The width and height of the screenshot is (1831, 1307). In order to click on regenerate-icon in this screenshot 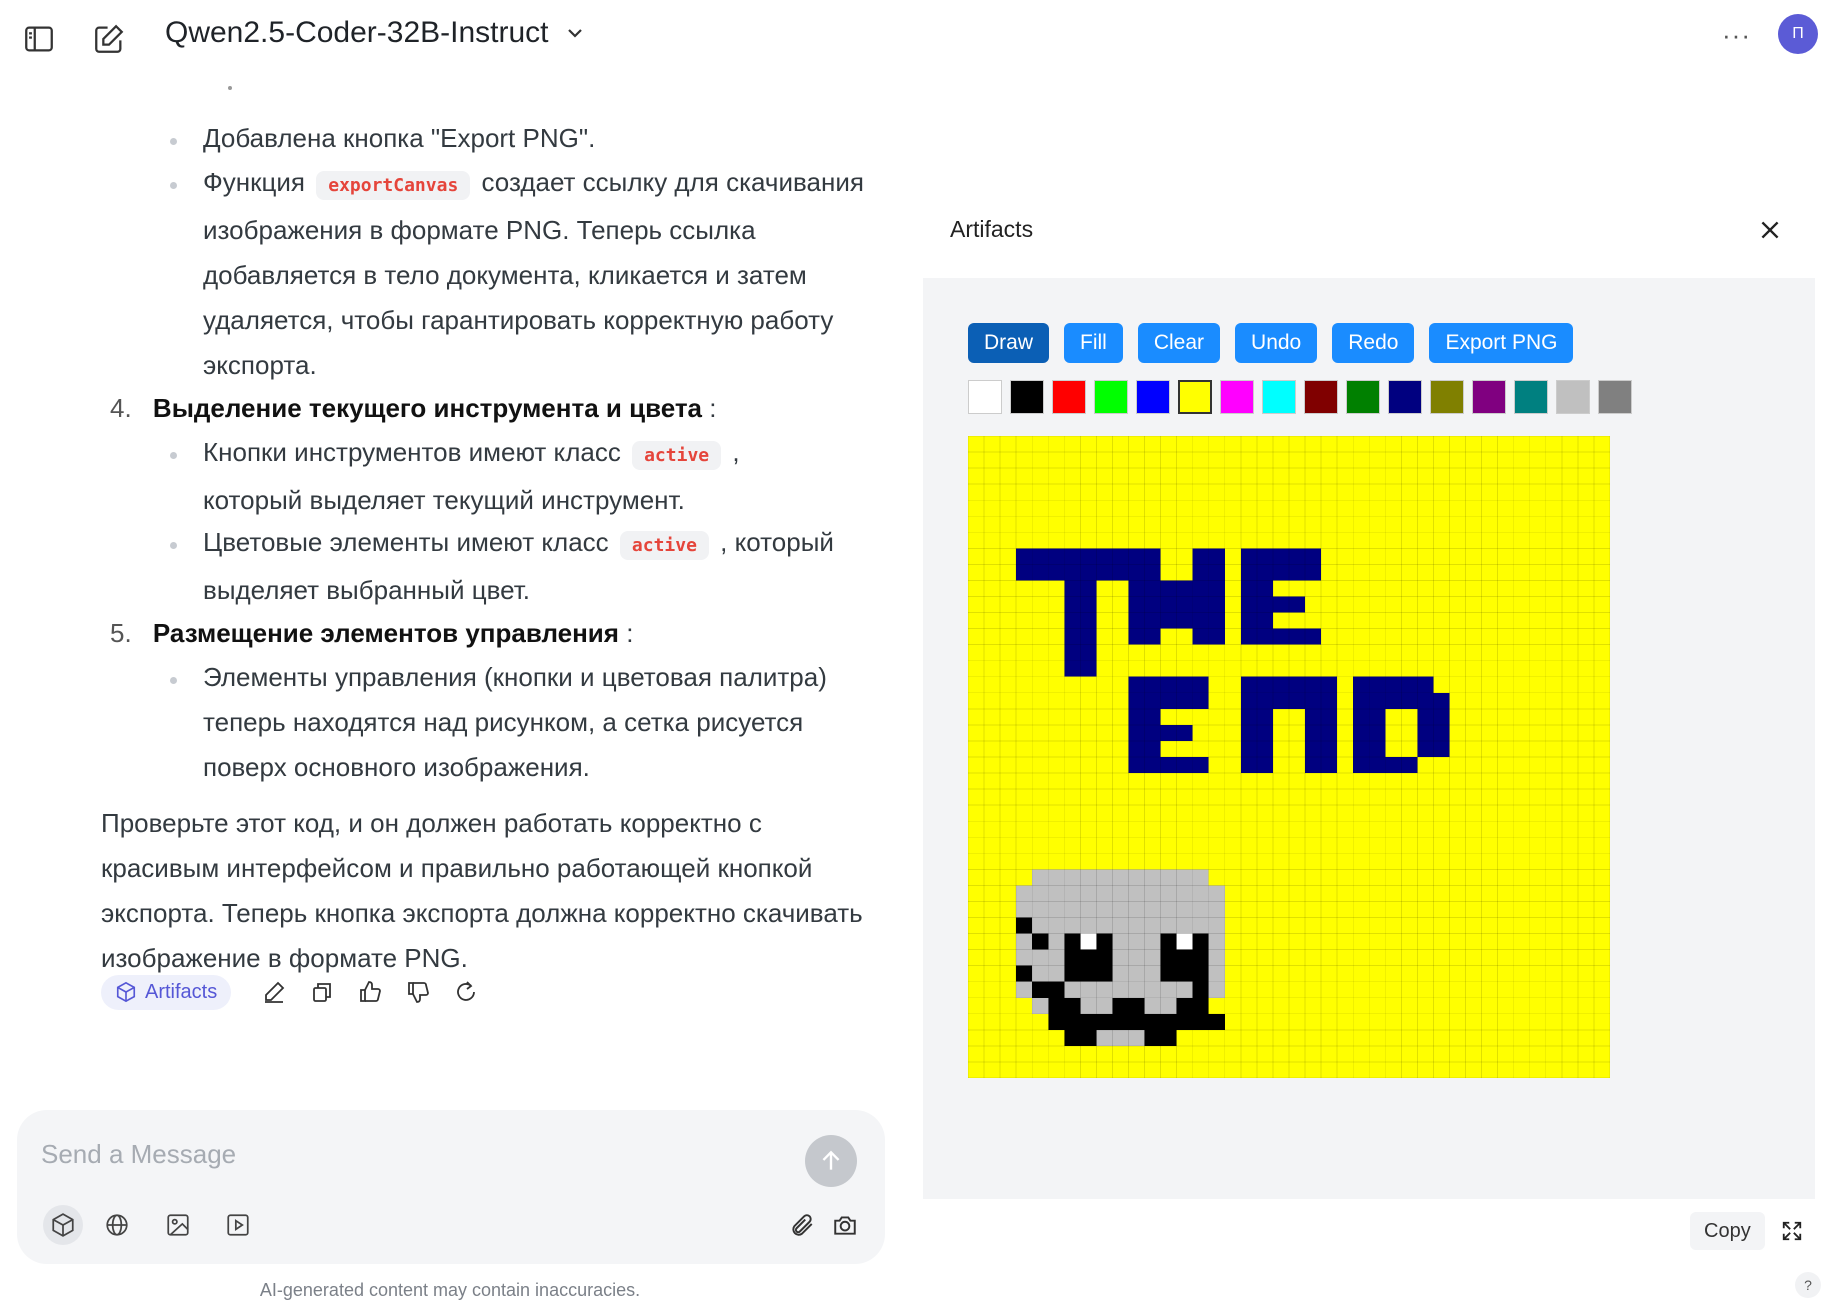, I will do `click(466, 992)`.